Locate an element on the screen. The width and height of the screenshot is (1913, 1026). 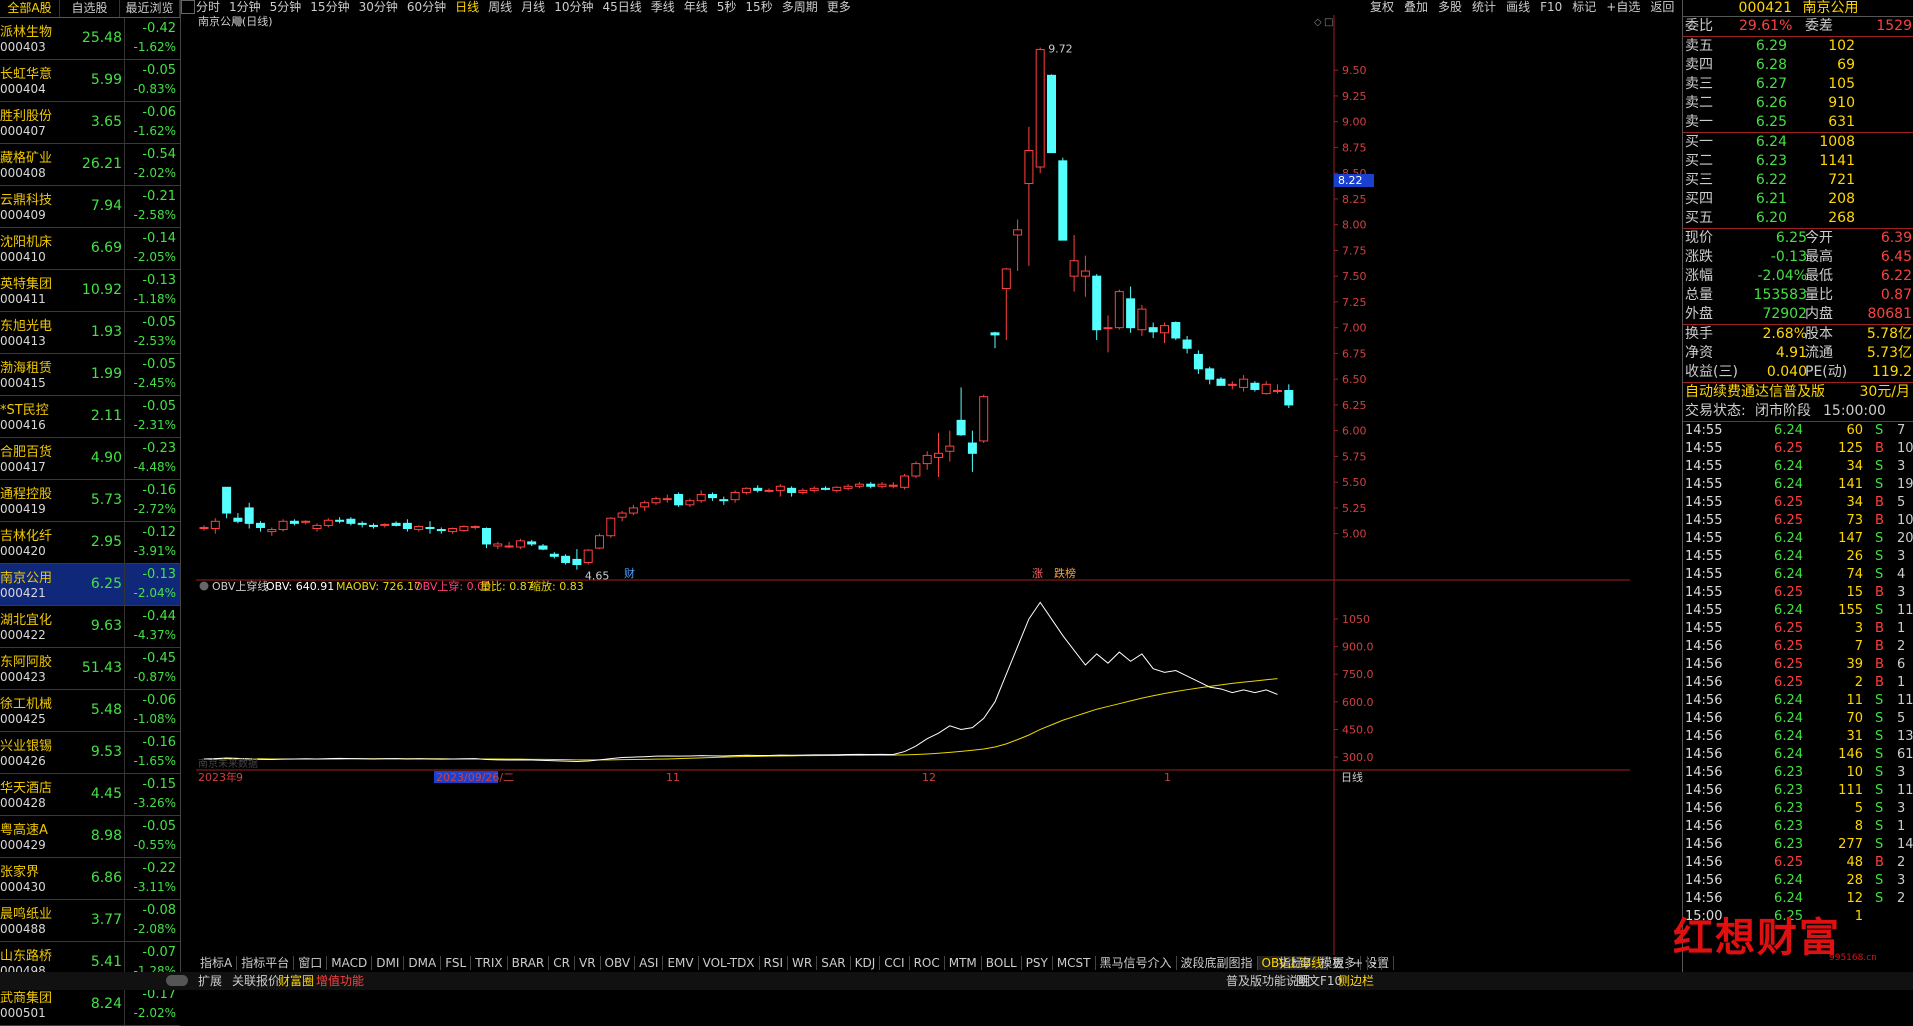
stock-row: 湖北宜化 000422 9.63 -0.44 -4.37% is located at coordinates (90, 627).